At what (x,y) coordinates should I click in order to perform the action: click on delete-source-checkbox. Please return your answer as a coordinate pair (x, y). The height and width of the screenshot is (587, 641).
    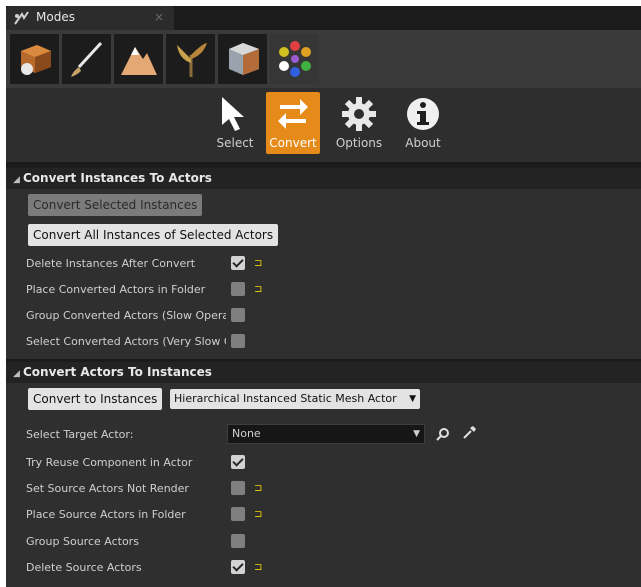
    Looking at the image, I should click on (238, 567).